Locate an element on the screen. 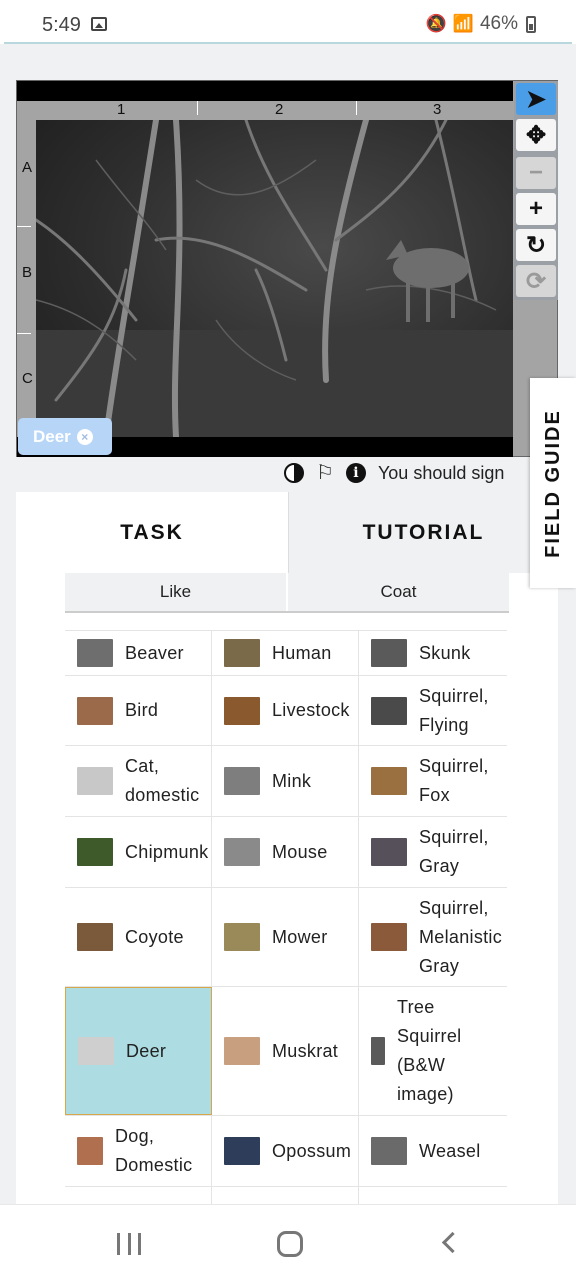  species-row-partial is located at coordinates (286, 1196).